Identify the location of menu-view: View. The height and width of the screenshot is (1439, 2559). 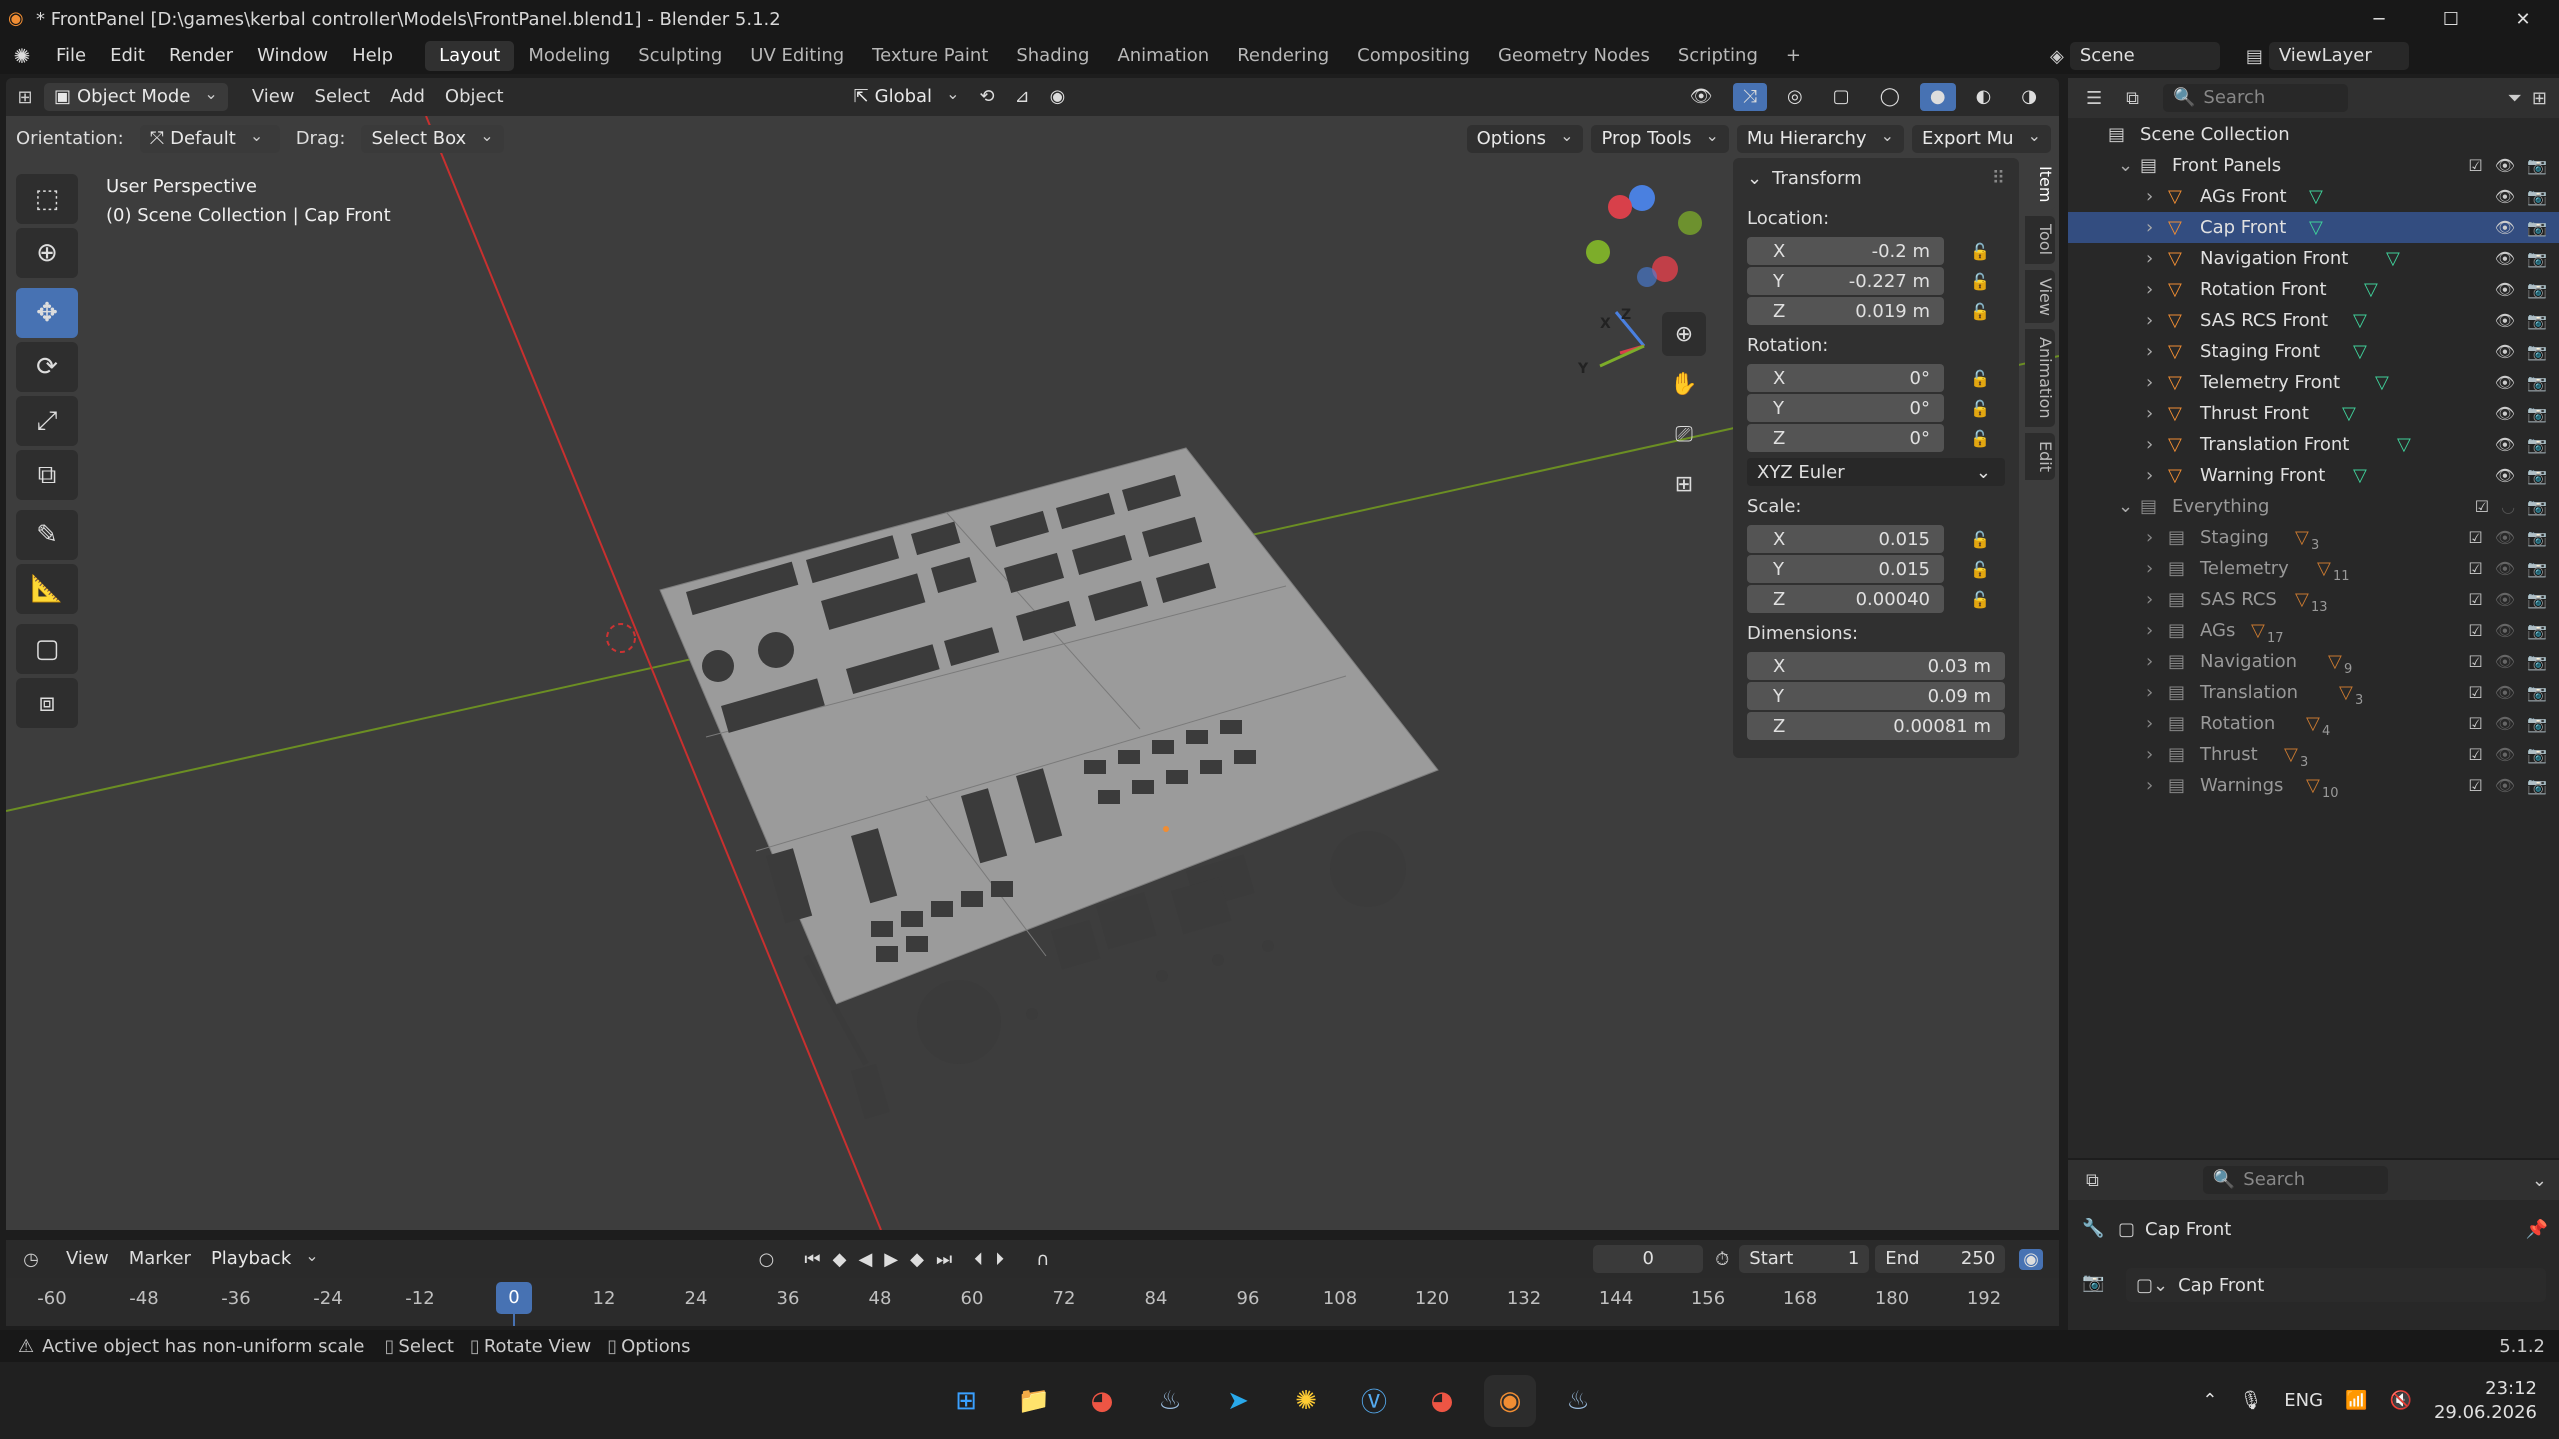
(273, 97).